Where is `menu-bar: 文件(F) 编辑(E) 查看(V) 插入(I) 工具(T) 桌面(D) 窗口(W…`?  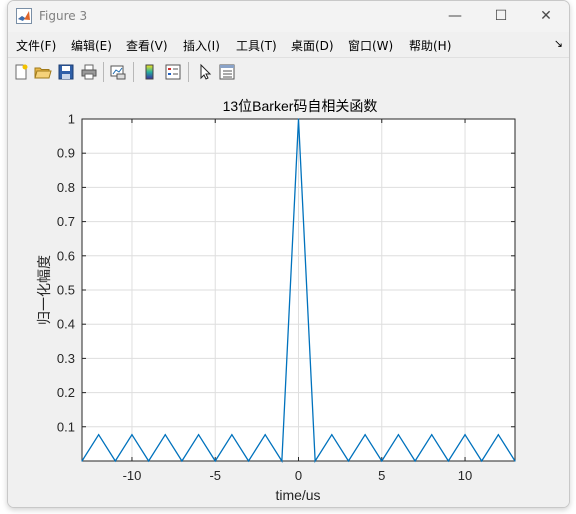
menu-bar: 文件(F) 编辑(E) 查看(V) 插入(I) 工具(T) 桌面(D) 窗口(W… is located at coordinates (288, 44).